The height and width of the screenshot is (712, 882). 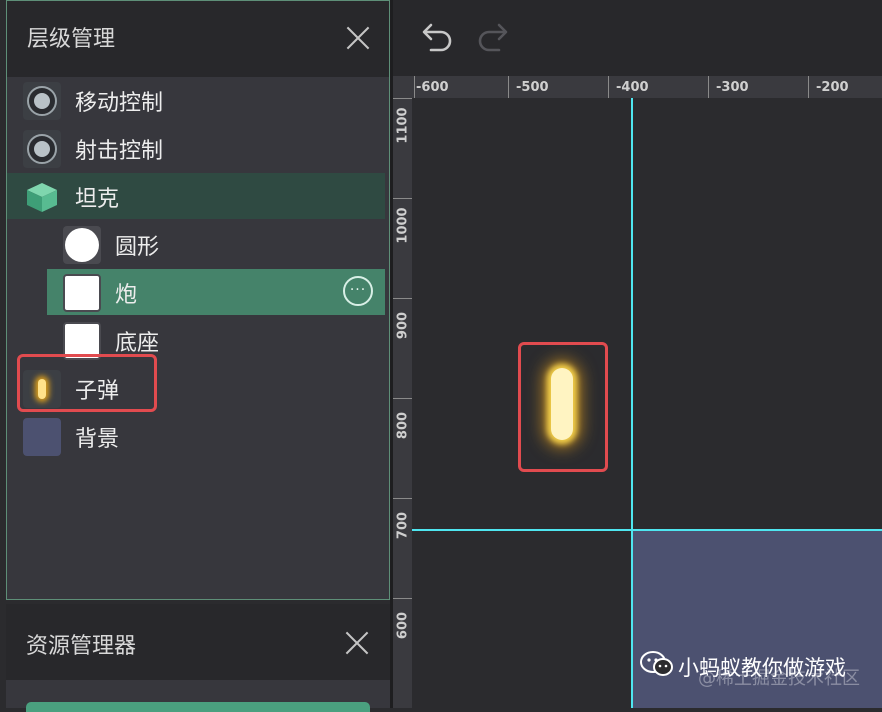 What do you see at coordinates (87, 383) in the screenshot?
I see `highlight-box-bullet-item` at bounding box center [87, 383].